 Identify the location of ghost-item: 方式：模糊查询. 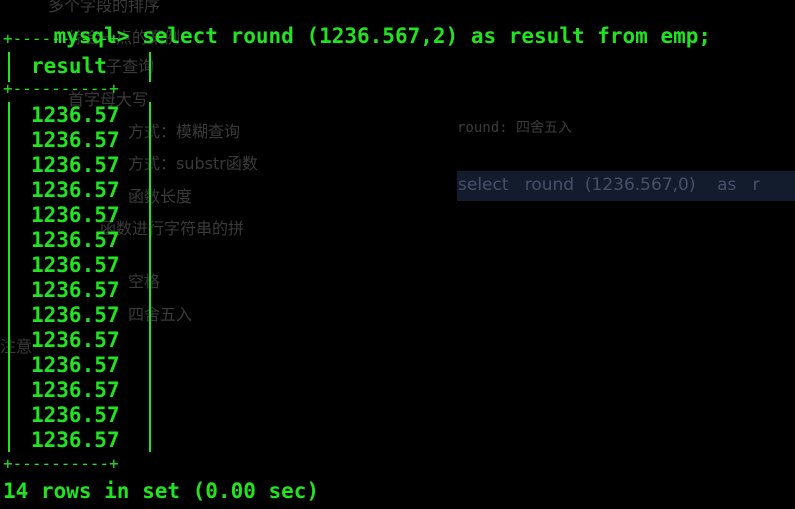
(184, 131).